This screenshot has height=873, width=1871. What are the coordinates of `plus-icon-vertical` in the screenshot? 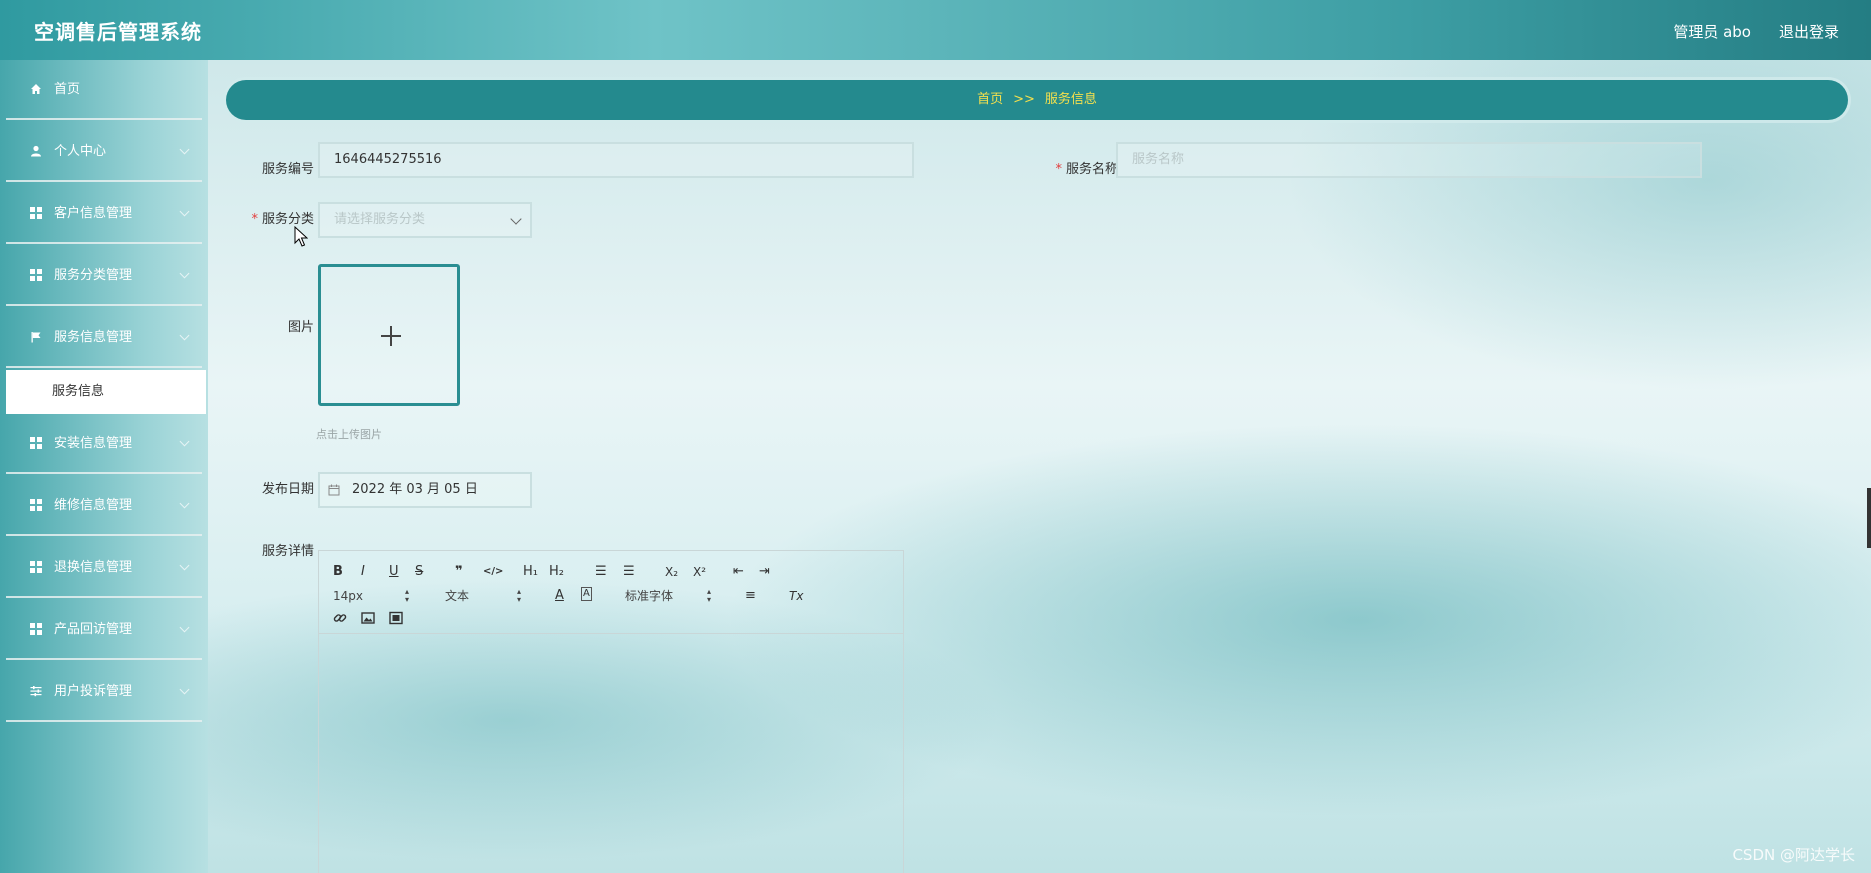 It's located at (391, 336).